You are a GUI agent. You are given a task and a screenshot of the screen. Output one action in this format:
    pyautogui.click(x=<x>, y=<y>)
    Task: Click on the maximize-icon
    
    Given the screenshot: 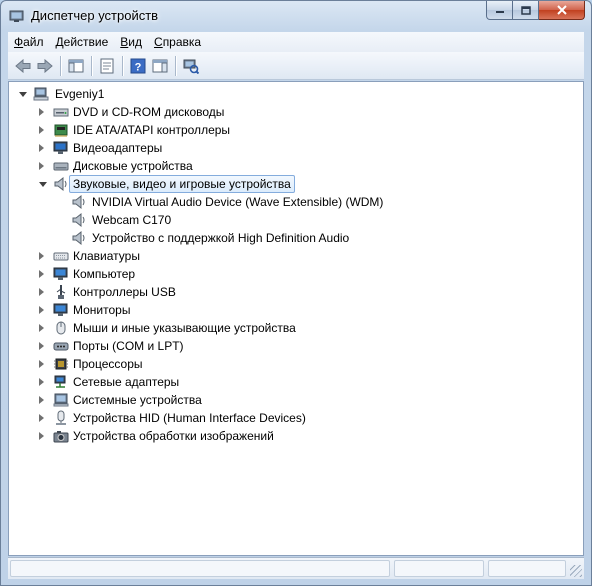 What is the action you would take?
    pyautogui.click(x=525, y=10)
    